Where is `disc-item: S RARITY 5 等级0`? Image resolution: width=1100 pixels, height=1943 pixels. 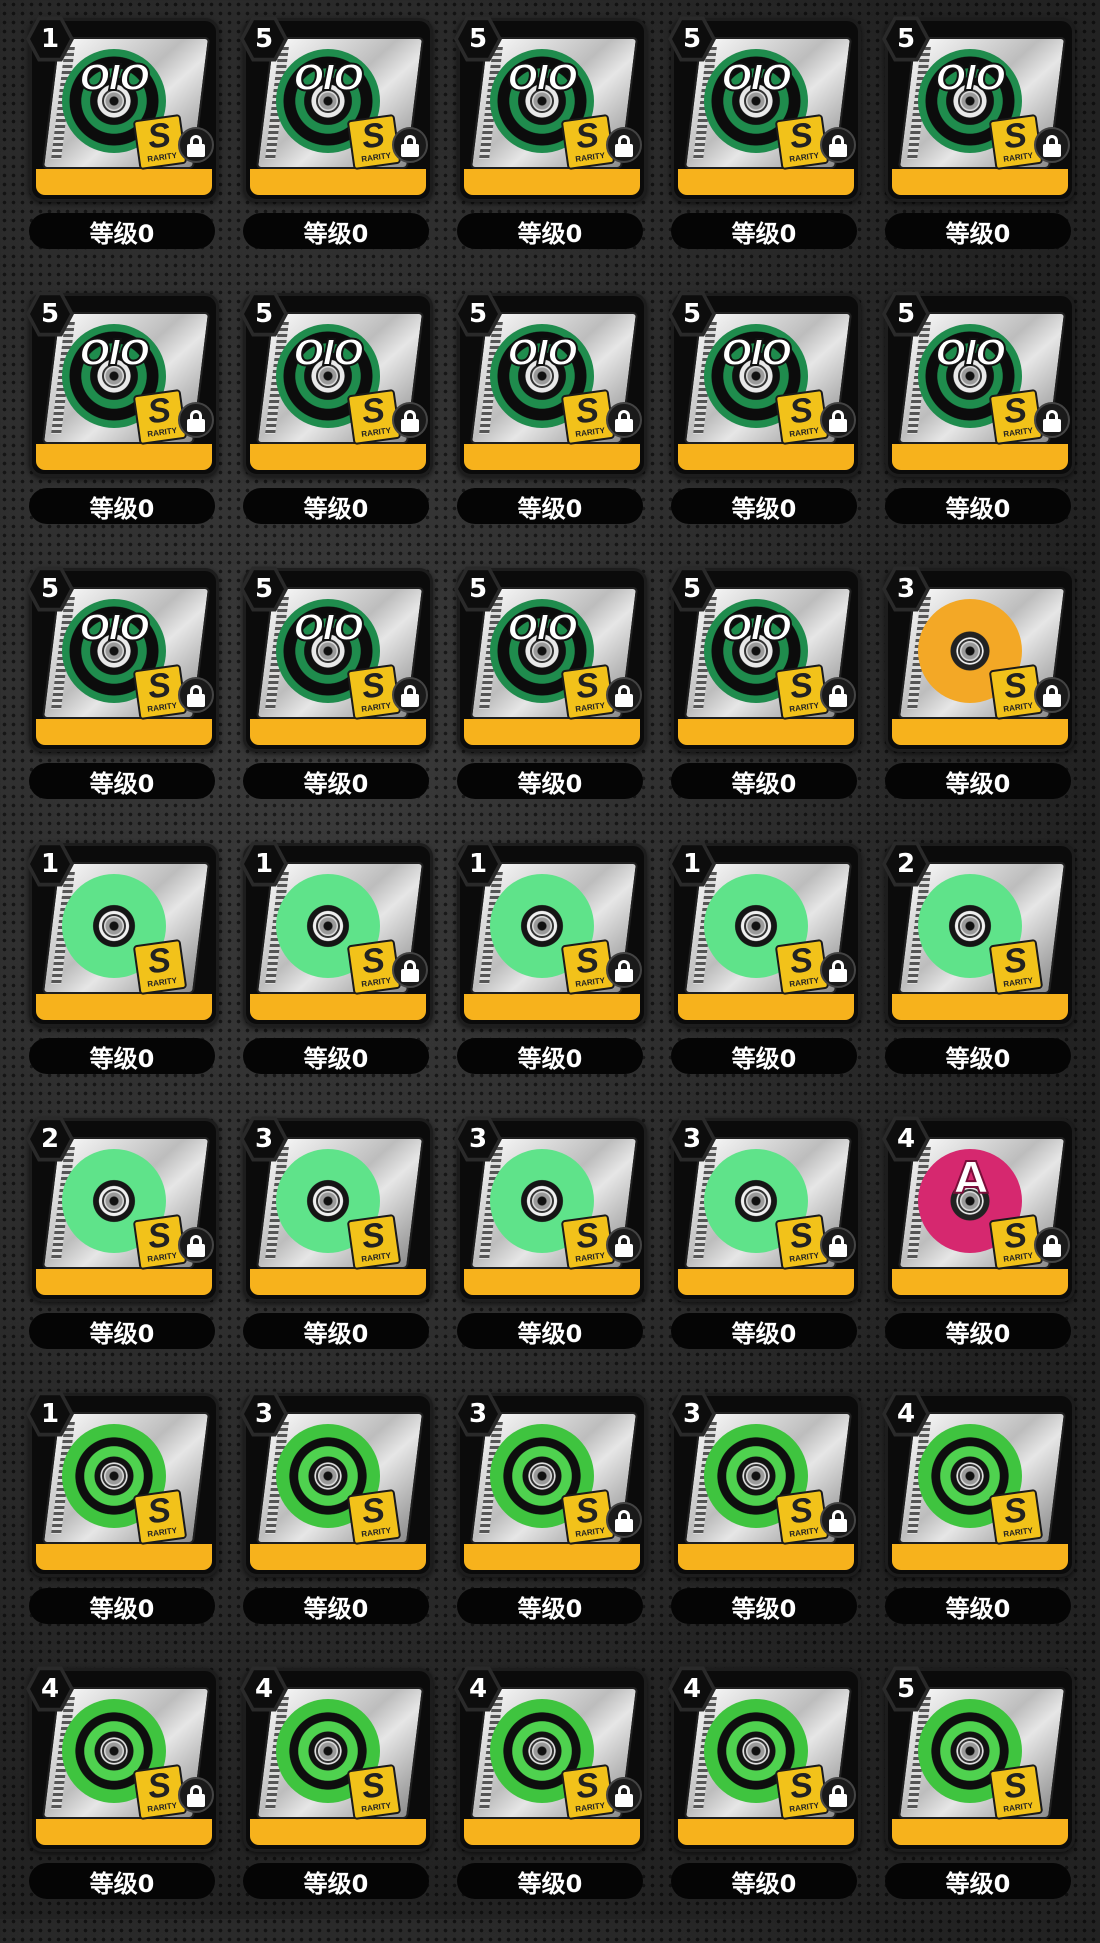
disc-item: S RARITY 5 等级0 is located at coordinates (978, 1804).